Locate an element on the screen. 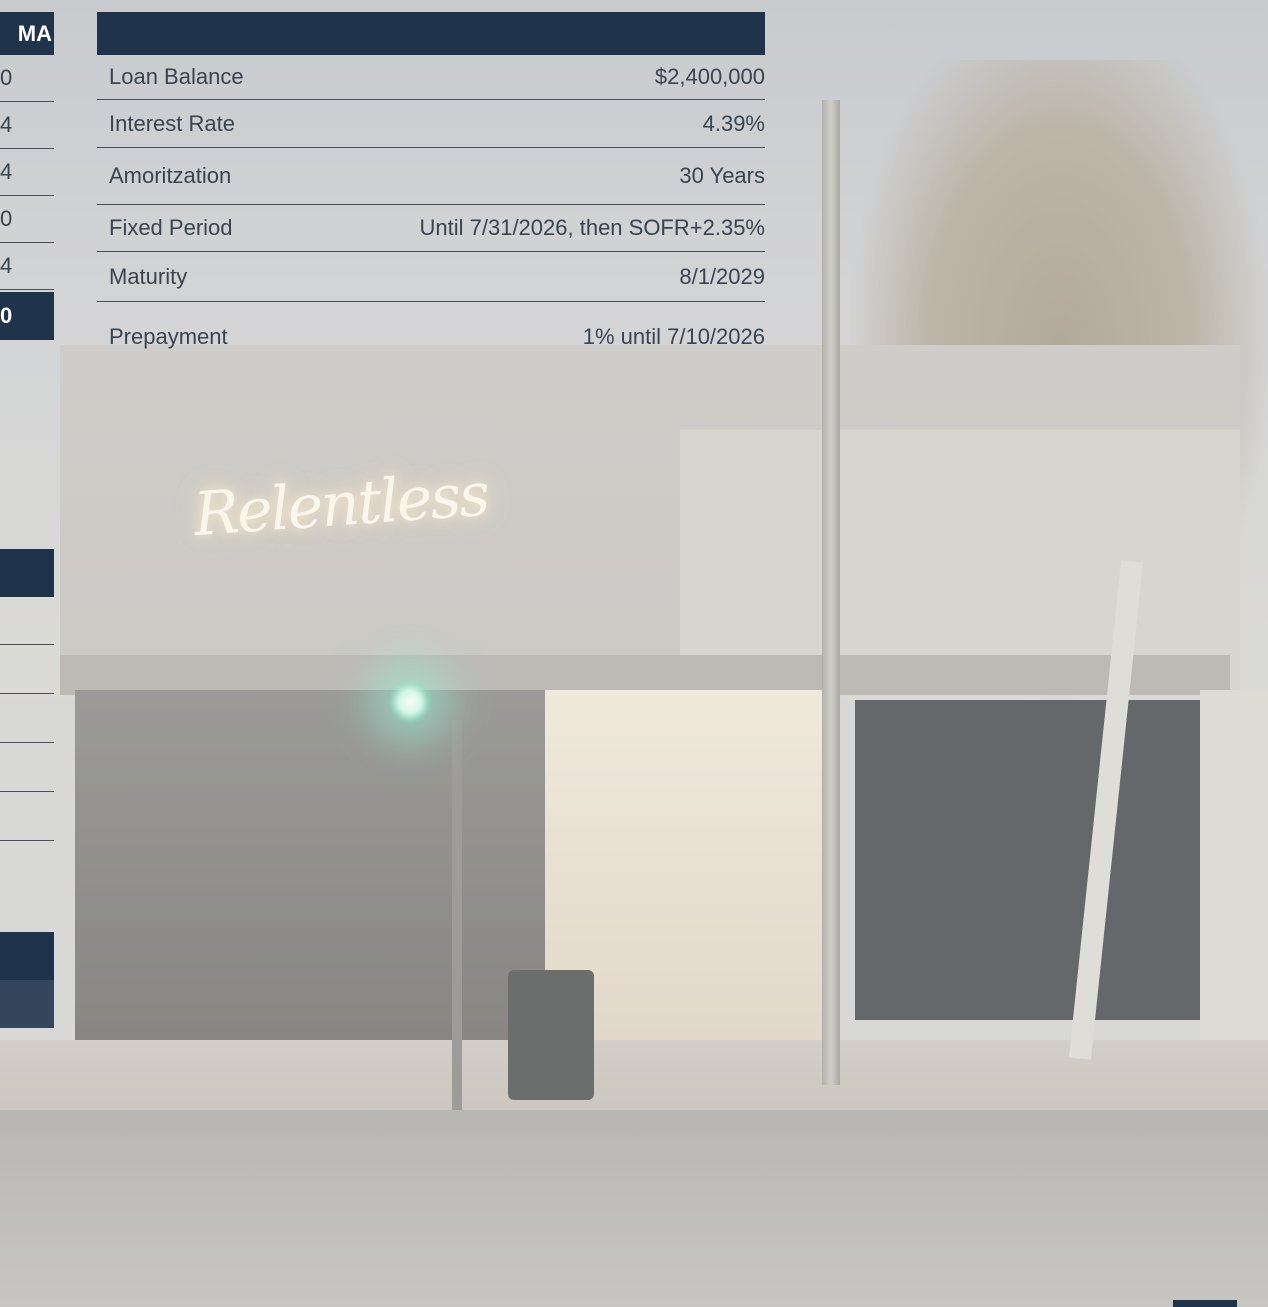 The width and height of the screenshot is (1268, 1307). loan-label: Fixed Period is located at coordinates (171, 227).